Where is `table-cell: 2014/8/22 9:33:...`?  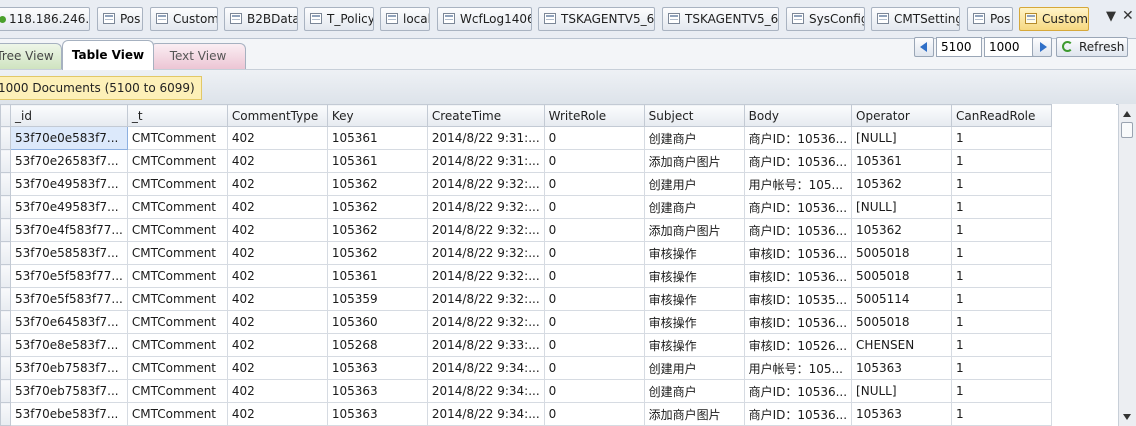 table-cell: 2014/8/22 9:33:... is located at coordinates (485, 345).